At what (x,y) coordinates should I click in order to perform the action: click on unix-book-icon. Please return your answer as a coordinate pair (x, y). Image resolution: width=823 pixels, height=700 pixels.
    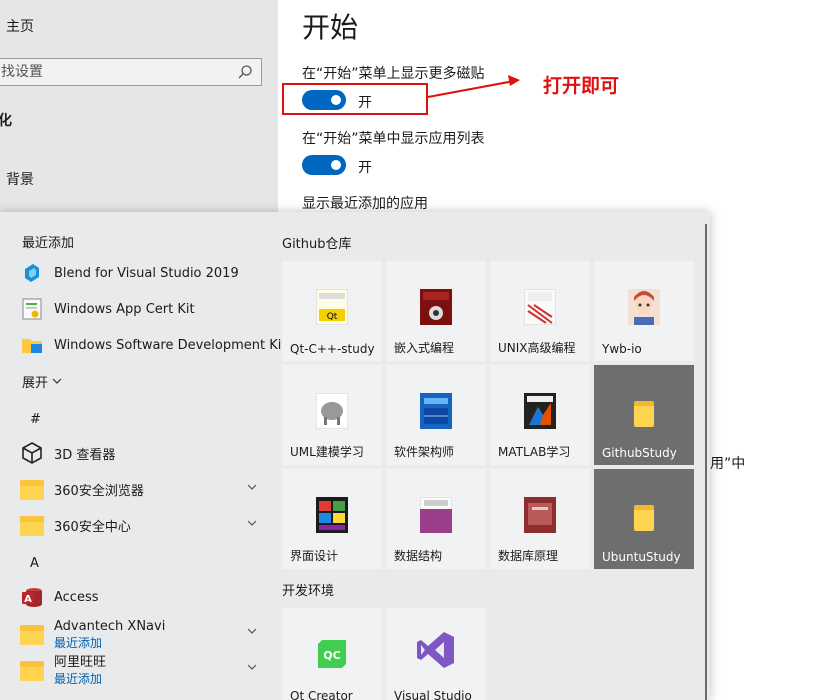
    Looking at the image, I should click on (540, 307).